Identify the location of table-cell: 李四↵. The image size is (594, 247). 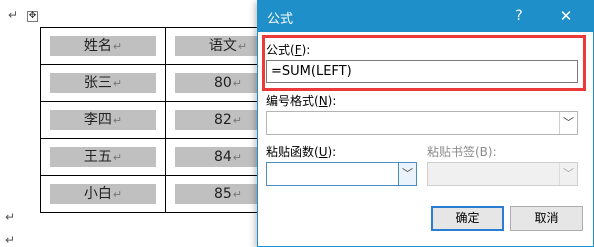
(103, 120).